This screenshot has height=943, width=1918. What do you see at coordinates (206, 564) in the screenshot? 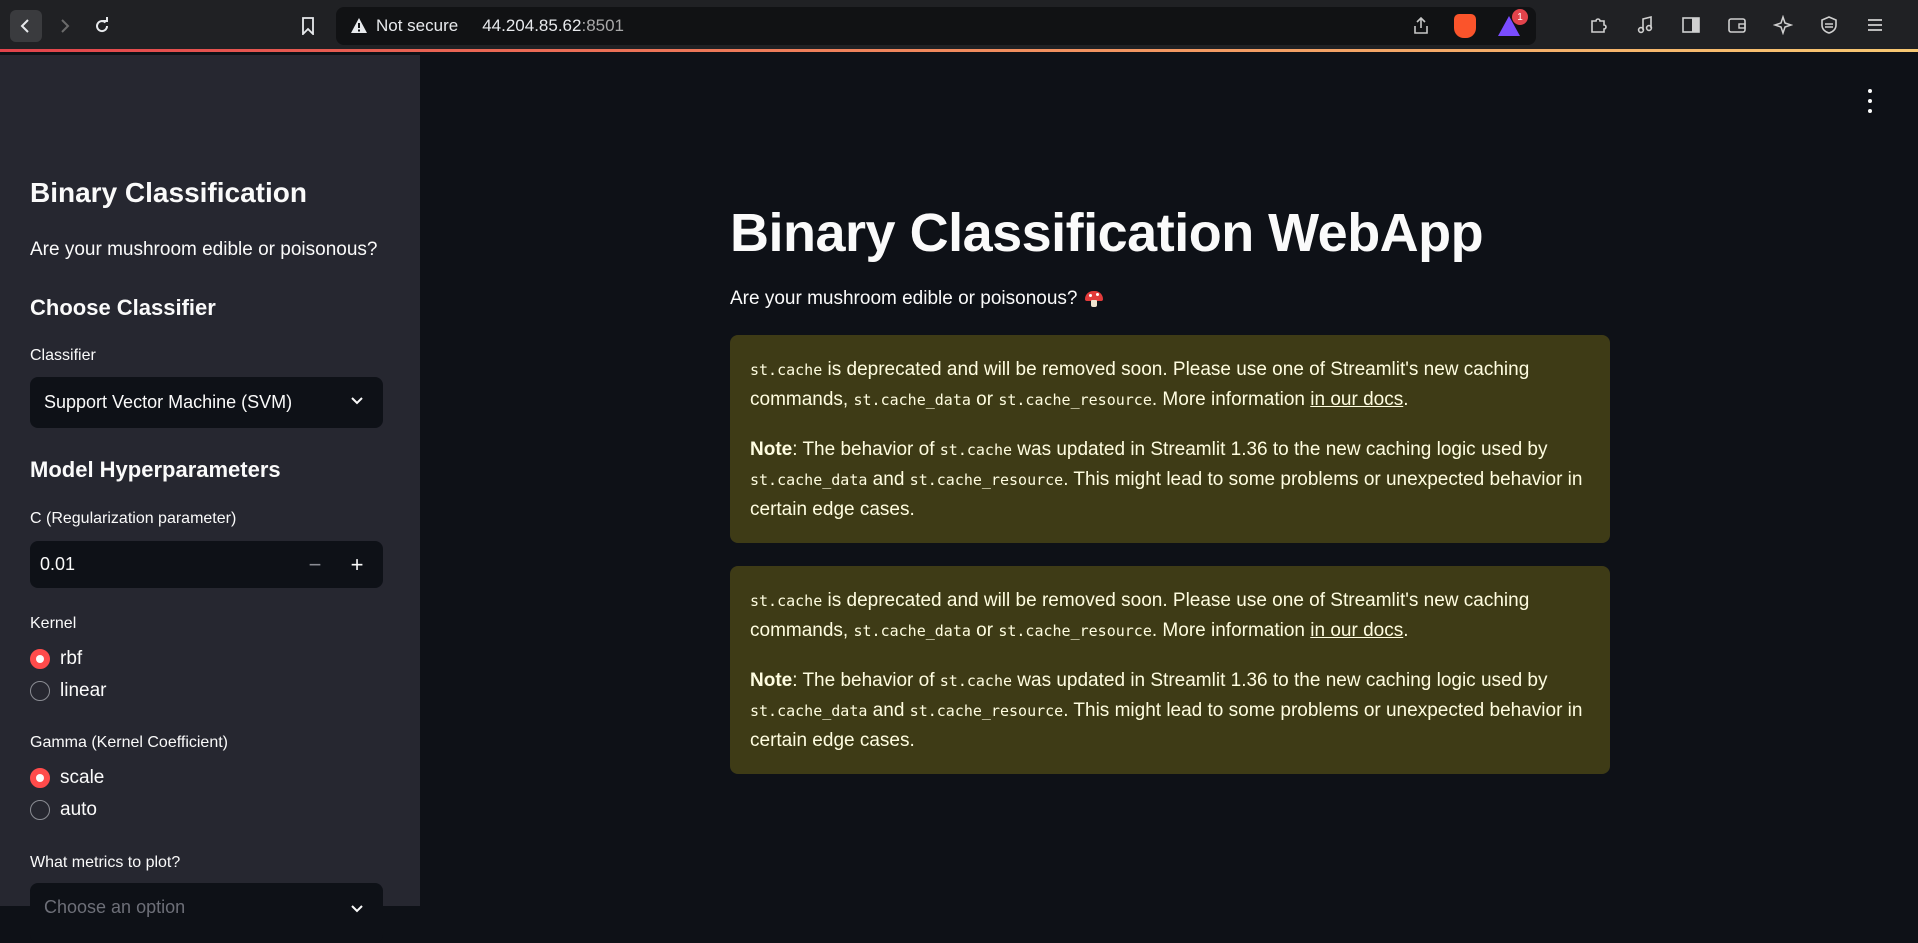
I see `c-param-input: 0.01 − +` at bounding box center [206, 564].